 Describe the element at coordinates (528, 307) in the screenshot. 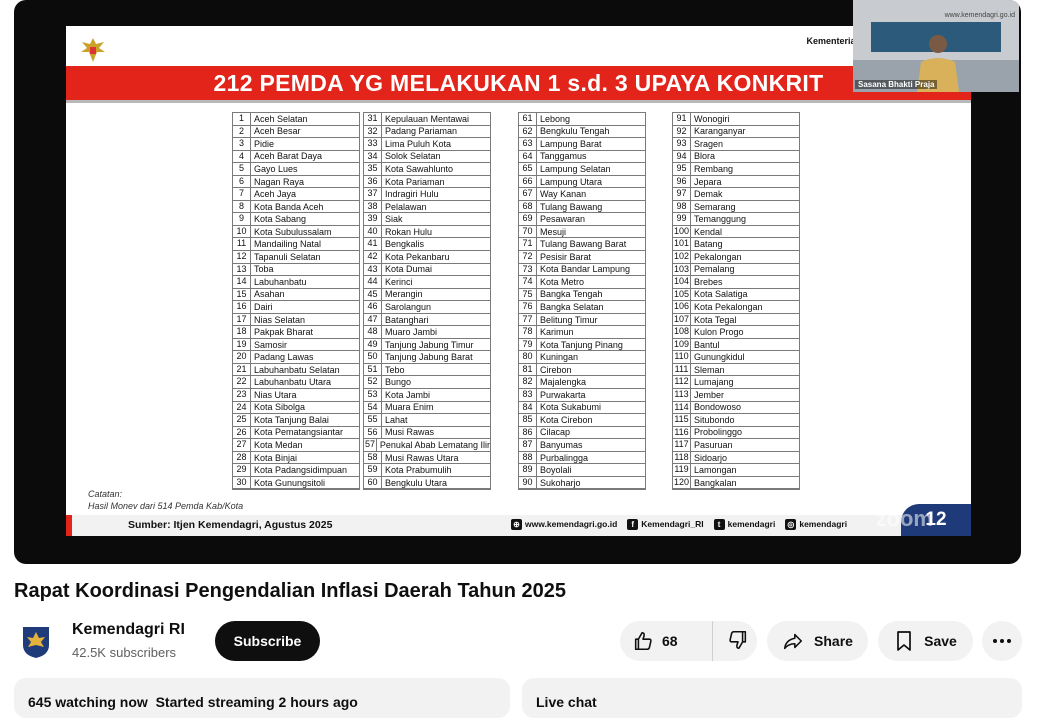

I see `row-number: 76` at that location.